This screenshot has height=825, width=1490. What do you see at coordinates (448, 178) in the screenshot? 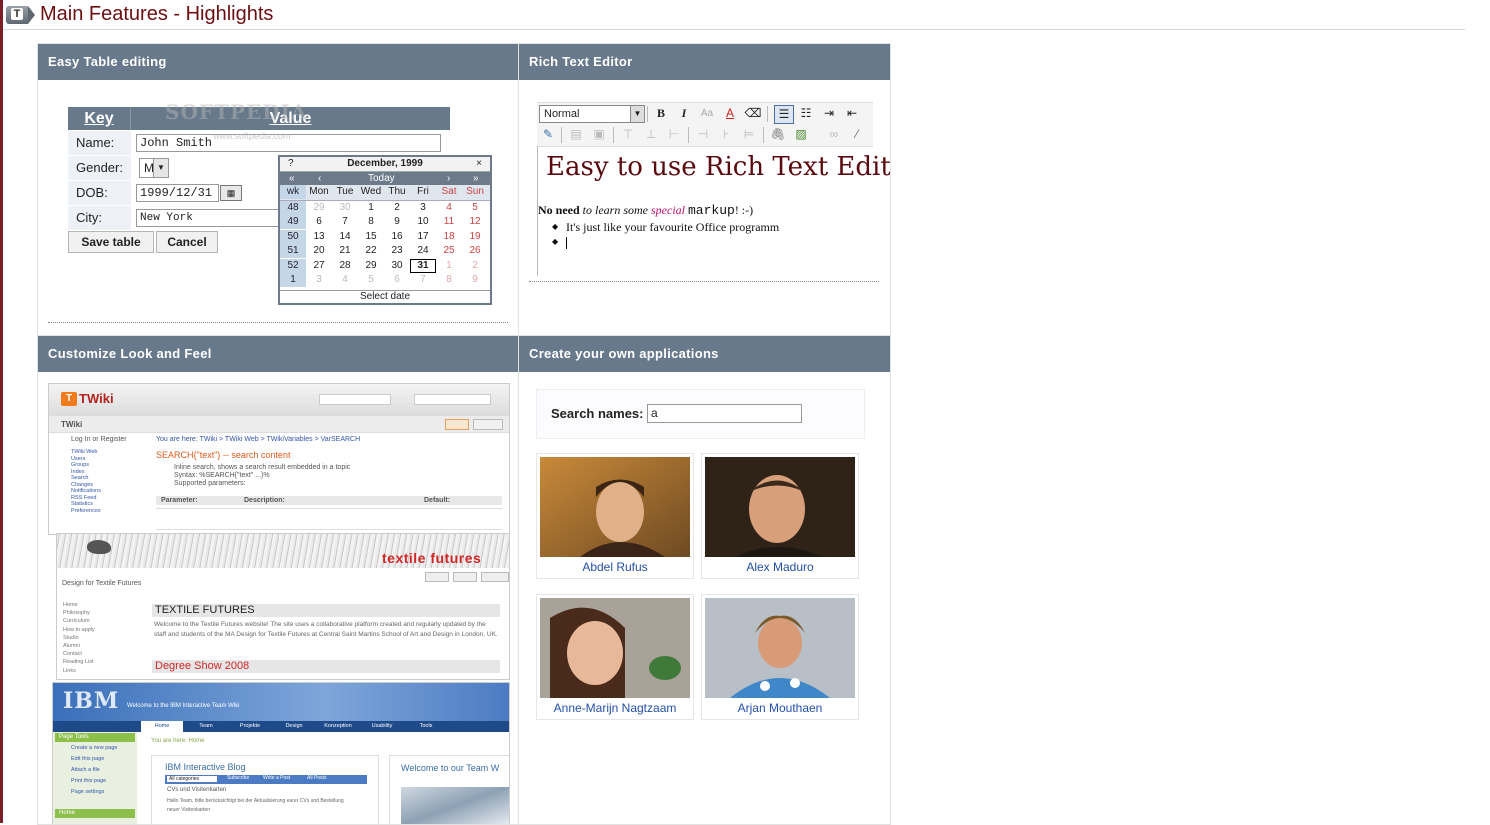
I see `next-month-button: ›` at bounding box center [448, 178].